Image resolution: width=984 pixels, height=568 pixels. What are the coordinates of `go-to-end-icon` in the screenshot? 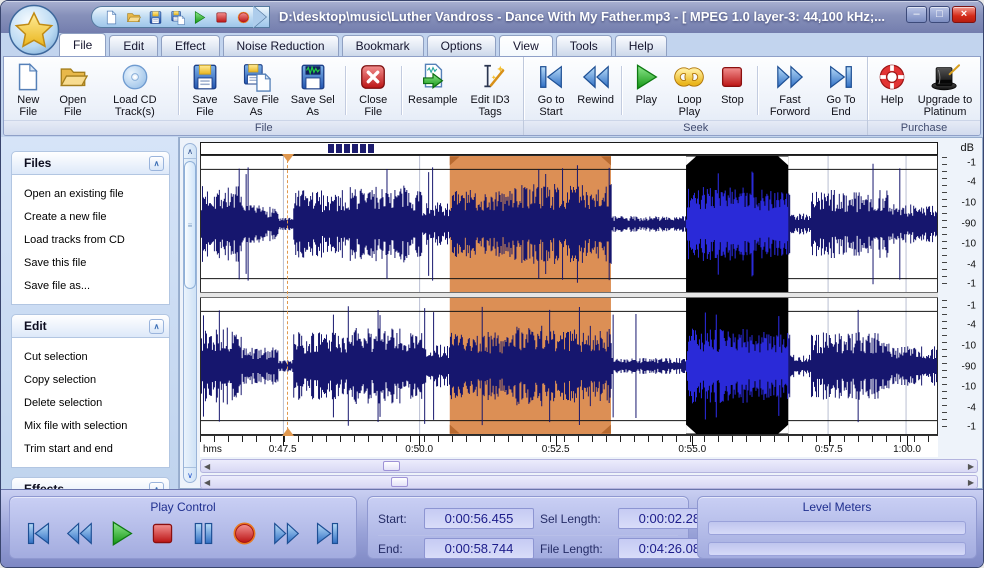 It's located at (841, 77).